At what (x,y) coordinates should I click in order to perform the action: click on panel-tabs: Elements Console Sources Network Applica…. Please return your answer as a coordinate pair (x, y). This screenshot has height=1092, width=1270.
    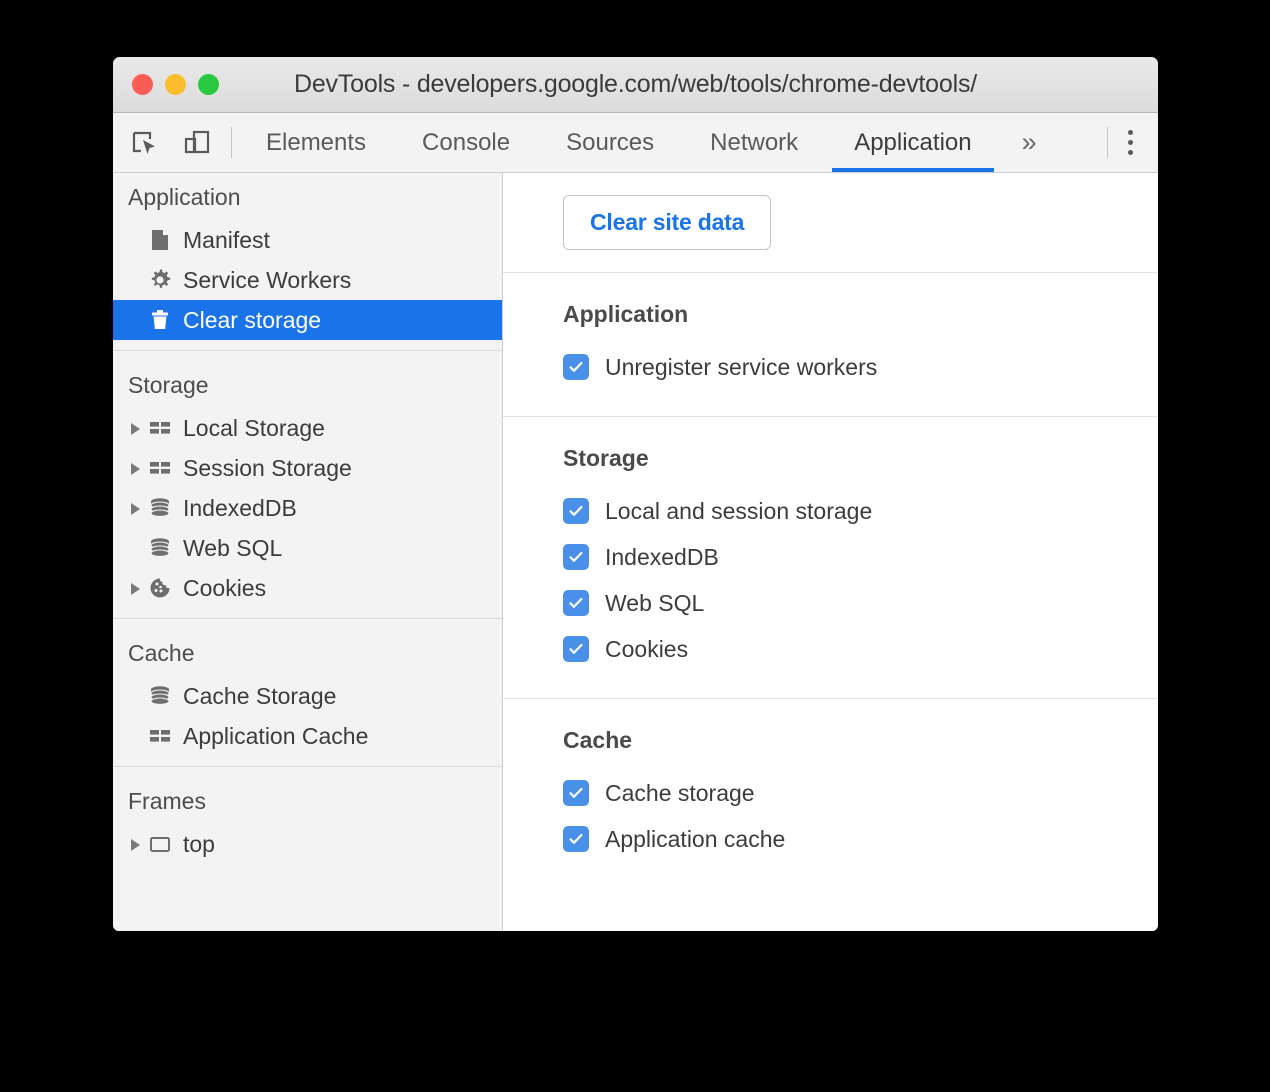
    Looking at the image, I should click on (648, 142).